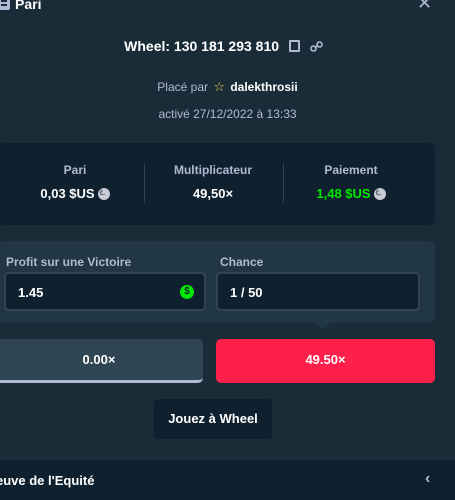 The image size is (455, 500). I want to click on segment-button-high: 49.50×, so click(325, 361).